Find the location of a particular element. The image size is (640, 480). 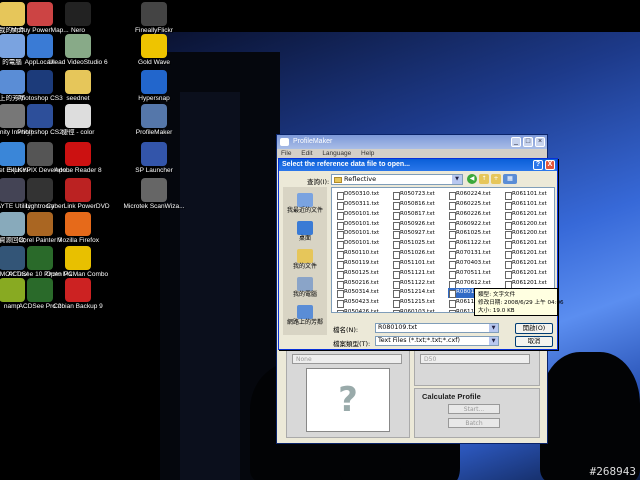

desktop-shortcut-label: Ulead VideoStudio 6 is located at coordinates (78, 62).